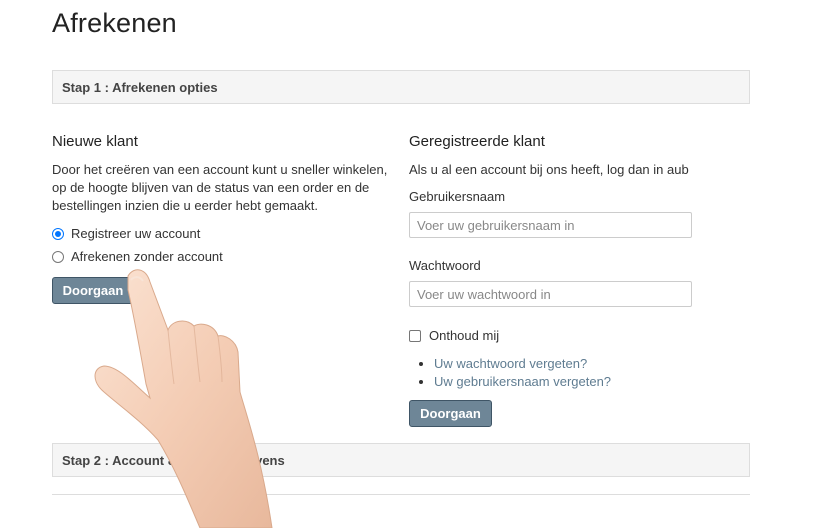 The image size is (815, 528). Describe the element at coordinates (510, 363) in the screenshot. I see `forgot-password-link: Uw wachtwoord vergeten?` at that location.